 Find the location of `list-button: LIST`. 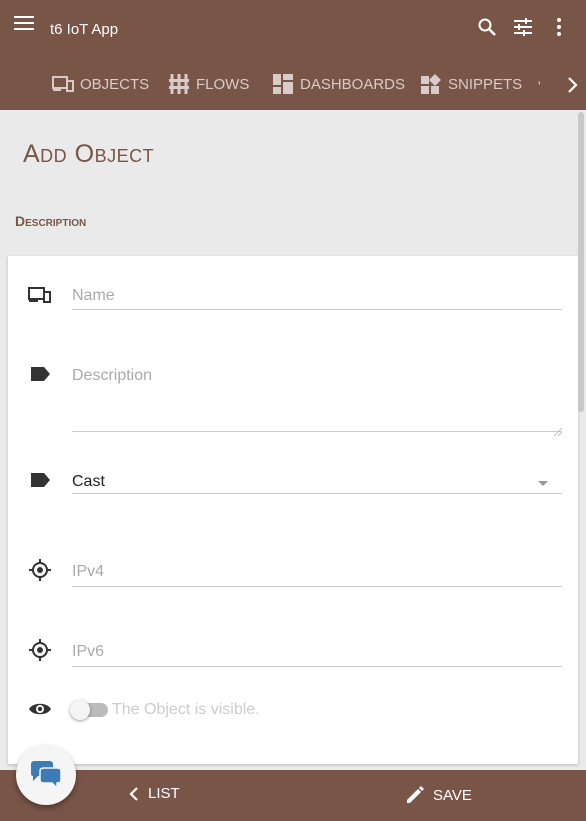

list-button: LIST is located at coordinates (154, 793).